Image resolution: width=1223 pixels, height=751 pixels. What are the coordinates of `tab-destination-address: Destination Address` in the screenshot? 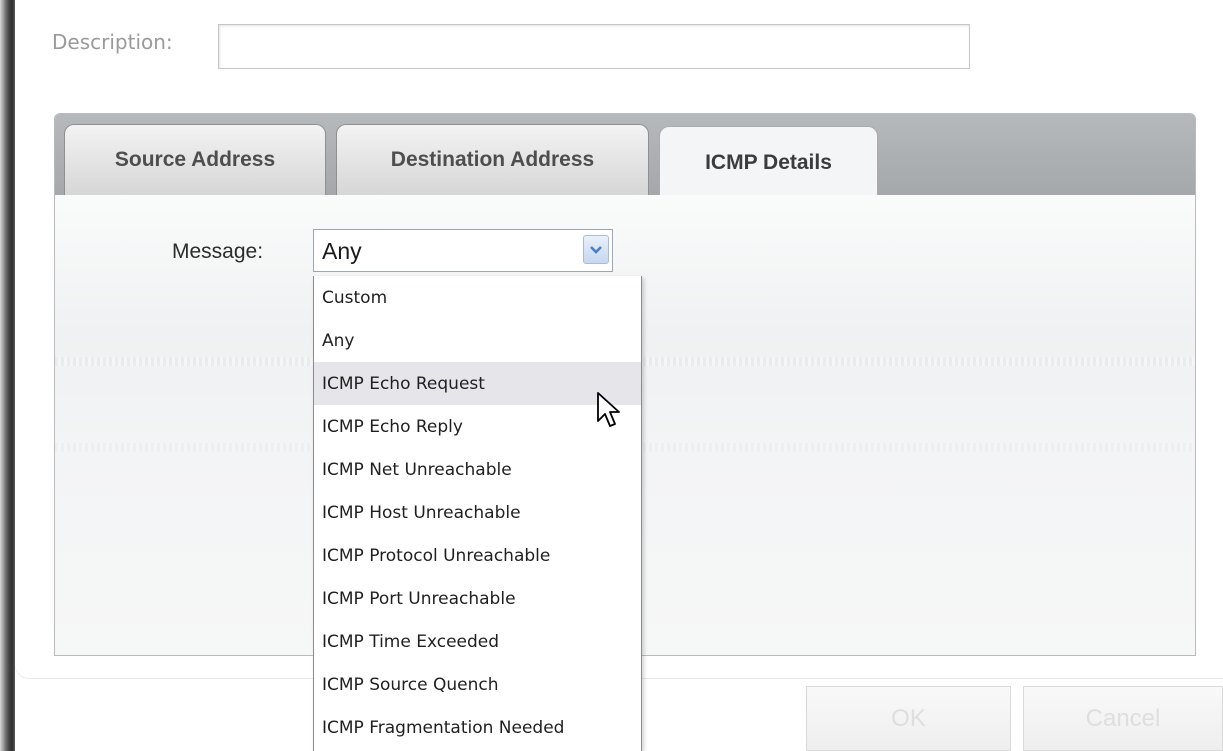 It's located at (492, 159).